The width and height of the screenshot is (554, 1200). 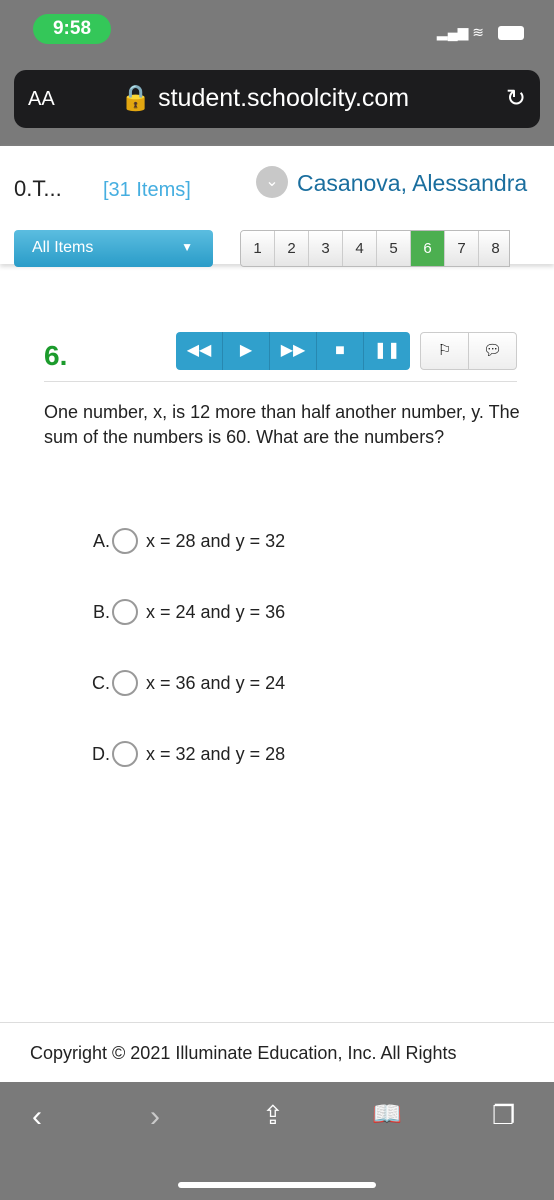 What do you see at coordinates (37, 1117) in the screenshot?
I see `back-button: ‹` at bounding box center [37, 1117].